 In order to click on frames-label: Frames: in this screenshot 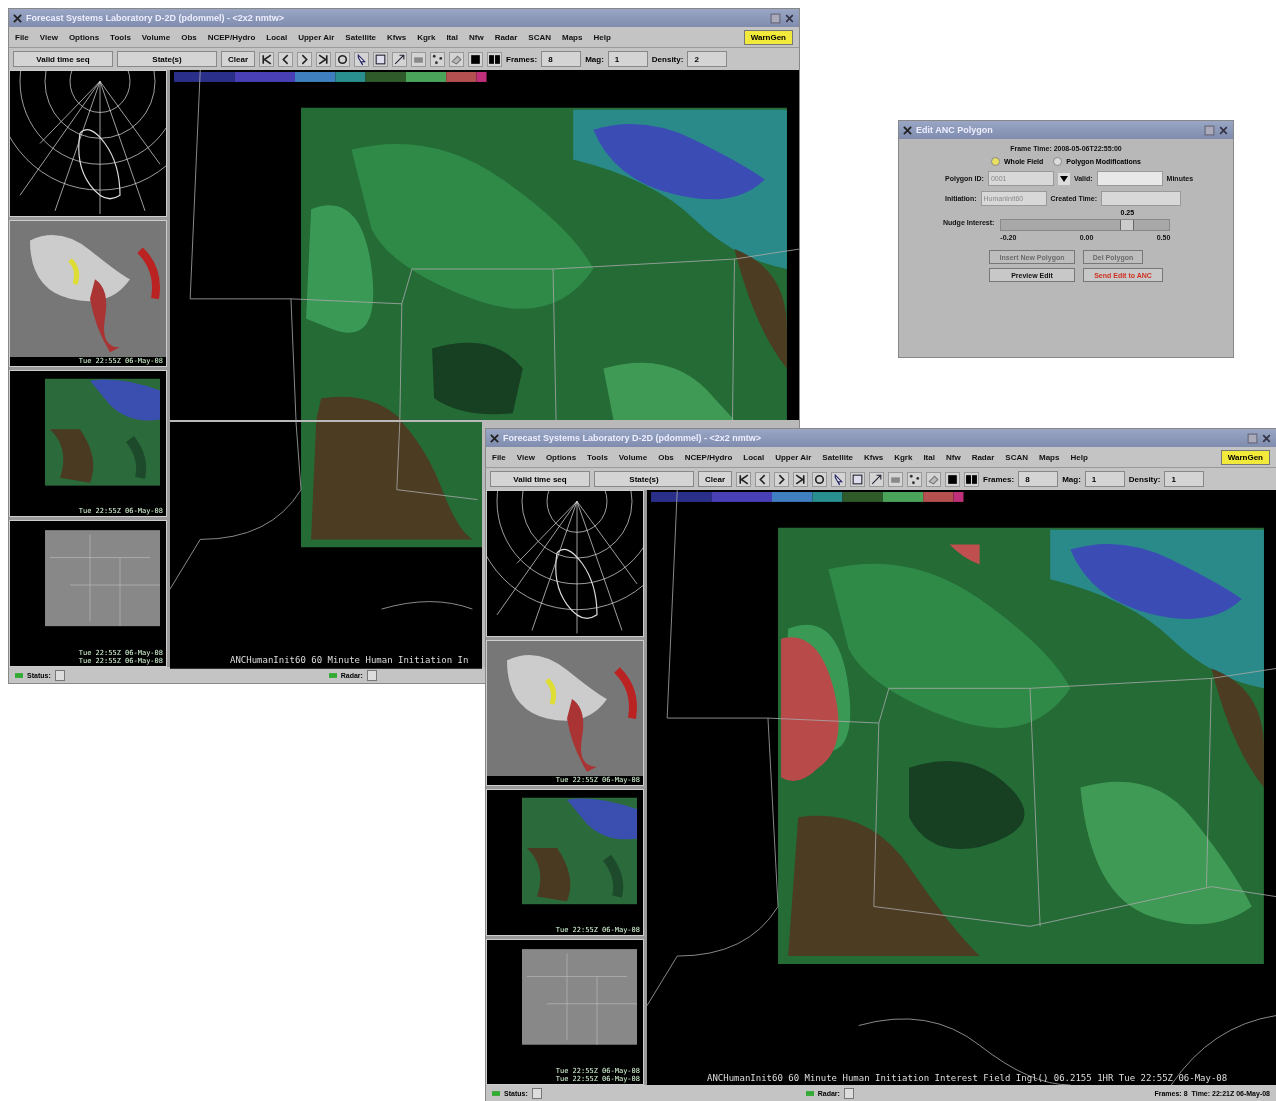, I will do `click(522, 59)`.